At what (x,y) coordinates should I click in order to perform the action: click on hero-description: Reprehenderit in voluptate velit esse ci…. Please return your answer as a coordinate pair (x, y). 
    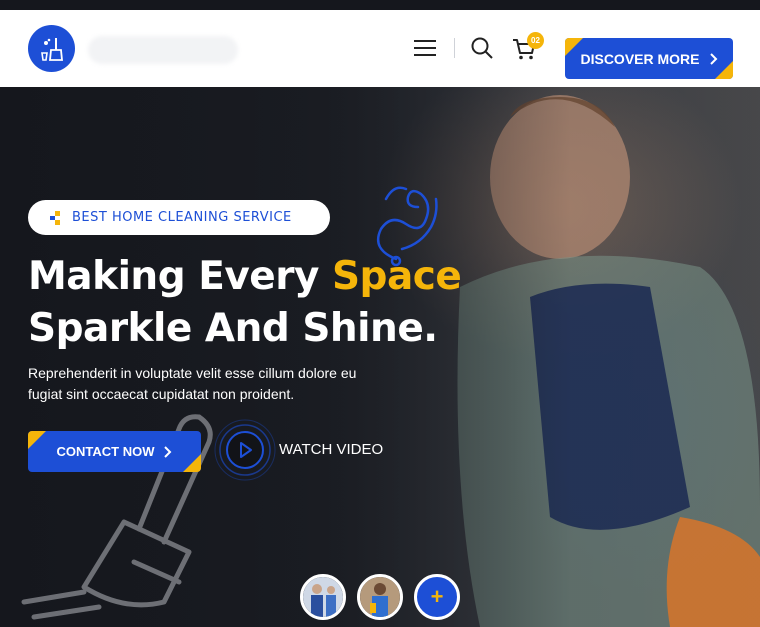
    Looking at the image, I should click on (192, 383).